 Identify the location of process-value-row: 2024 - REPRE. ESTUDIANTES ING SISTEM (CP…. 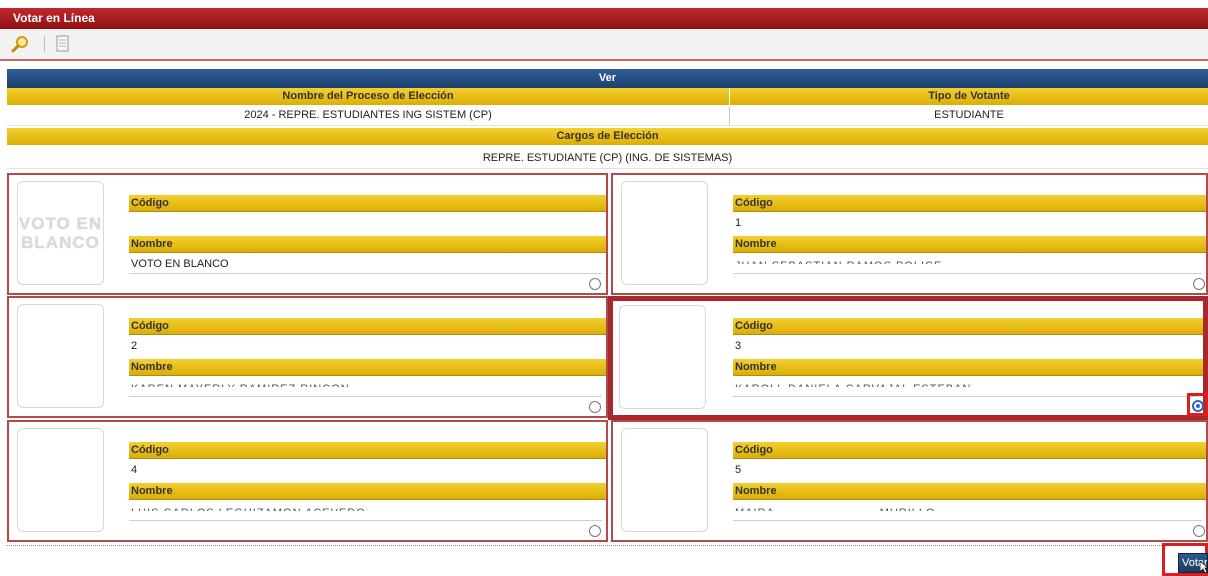
(607, 116).